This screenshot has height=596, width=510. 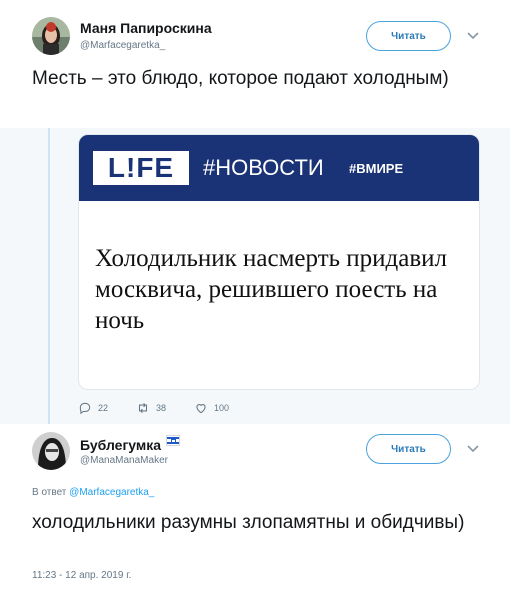 What do you see at coordinates (173, 440) in the screenshot?
I see `israel-flag-icon` at bounding box center [173, 440].